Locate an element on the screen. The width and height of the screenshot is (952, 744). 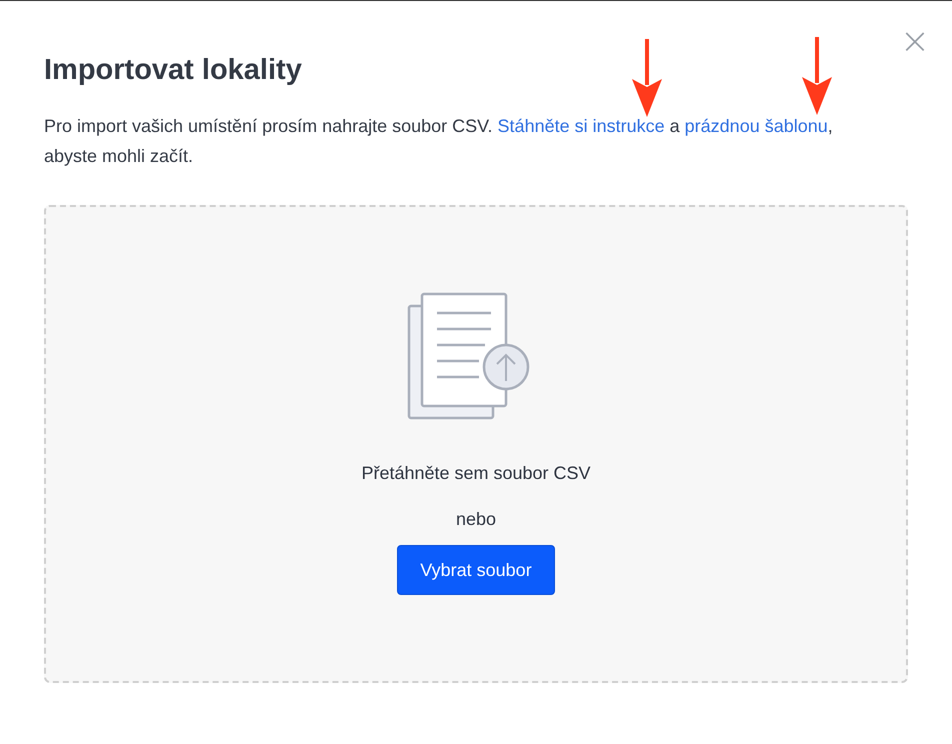
close-button: × is located at coordinates (915, 42).